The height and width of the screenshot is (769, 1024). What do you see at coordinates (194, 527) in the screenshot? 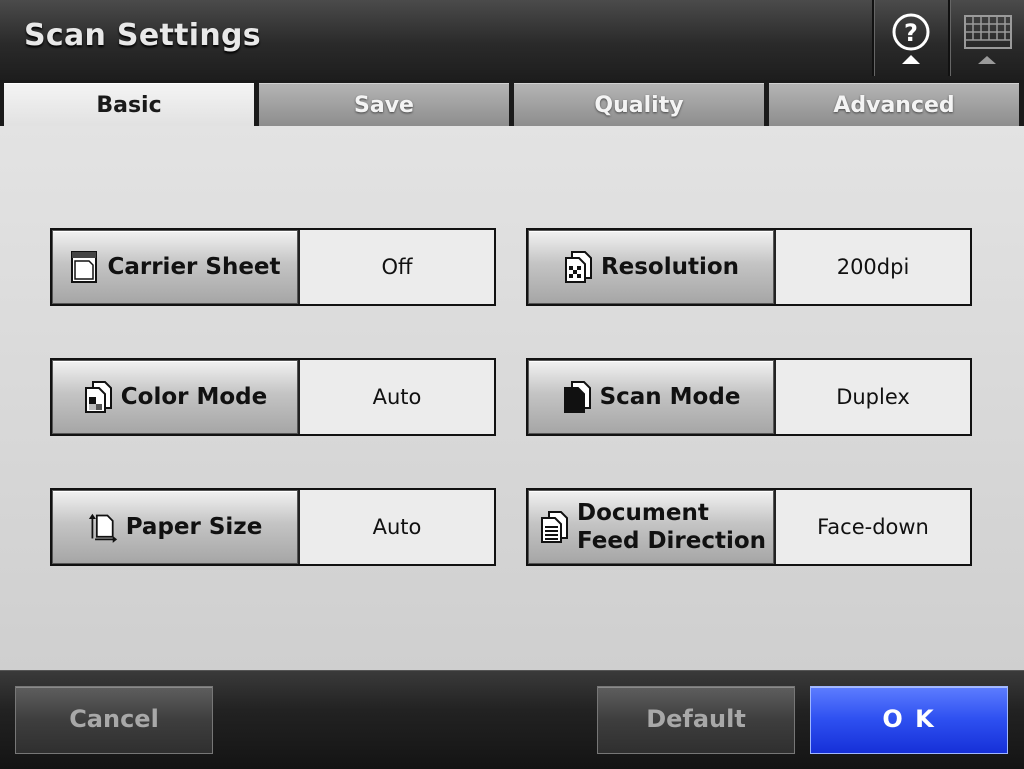
I see `setting-label: Paper Size` at bounding box center [194, 527].